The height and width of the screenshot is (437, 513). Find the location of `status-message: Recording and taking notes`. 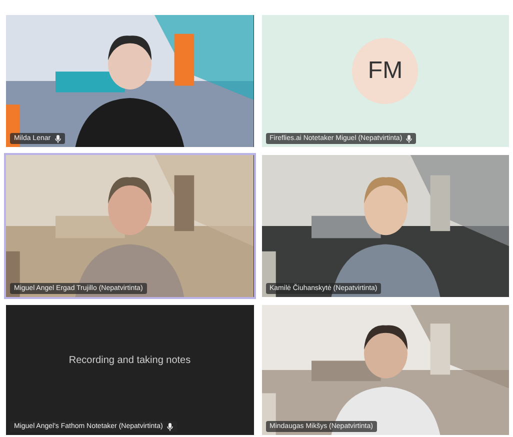

status-message: Recording and taking notes is located at coordinates (129, 360).